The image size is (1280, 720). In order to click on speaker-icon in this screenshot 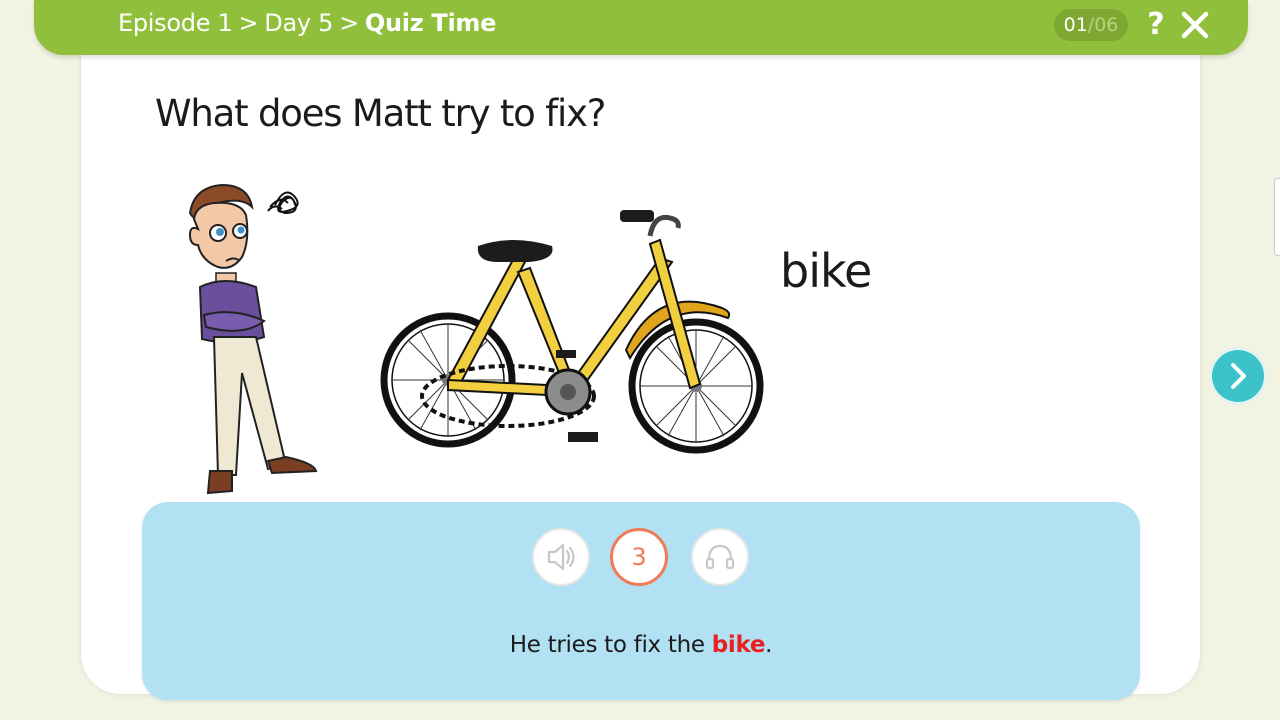, I will do `click(561, 557)`.